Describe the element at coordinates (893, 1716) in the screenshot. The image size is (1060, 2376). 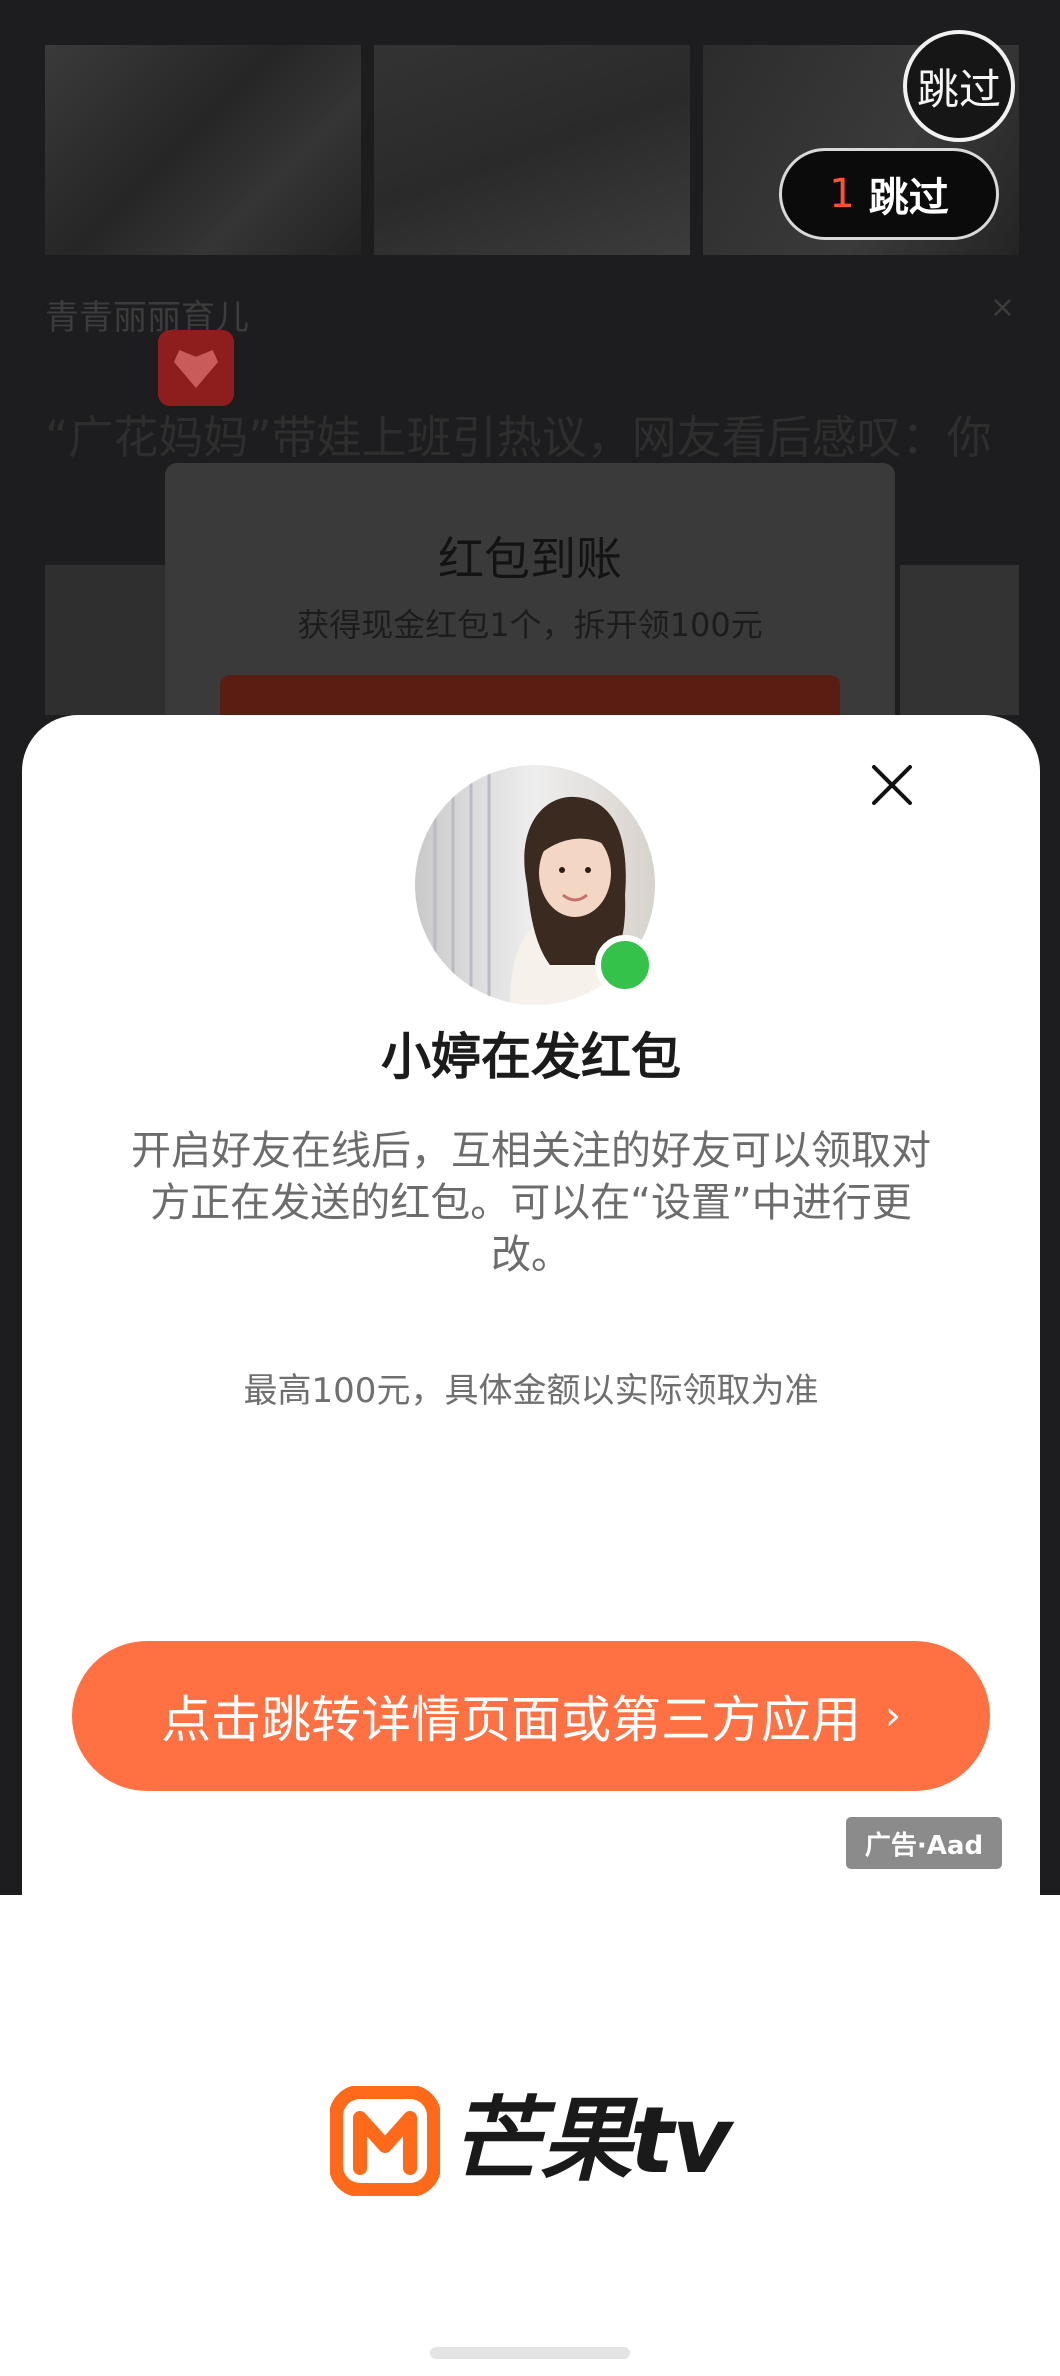
I see `chevron-right-icon: ›` at that location.